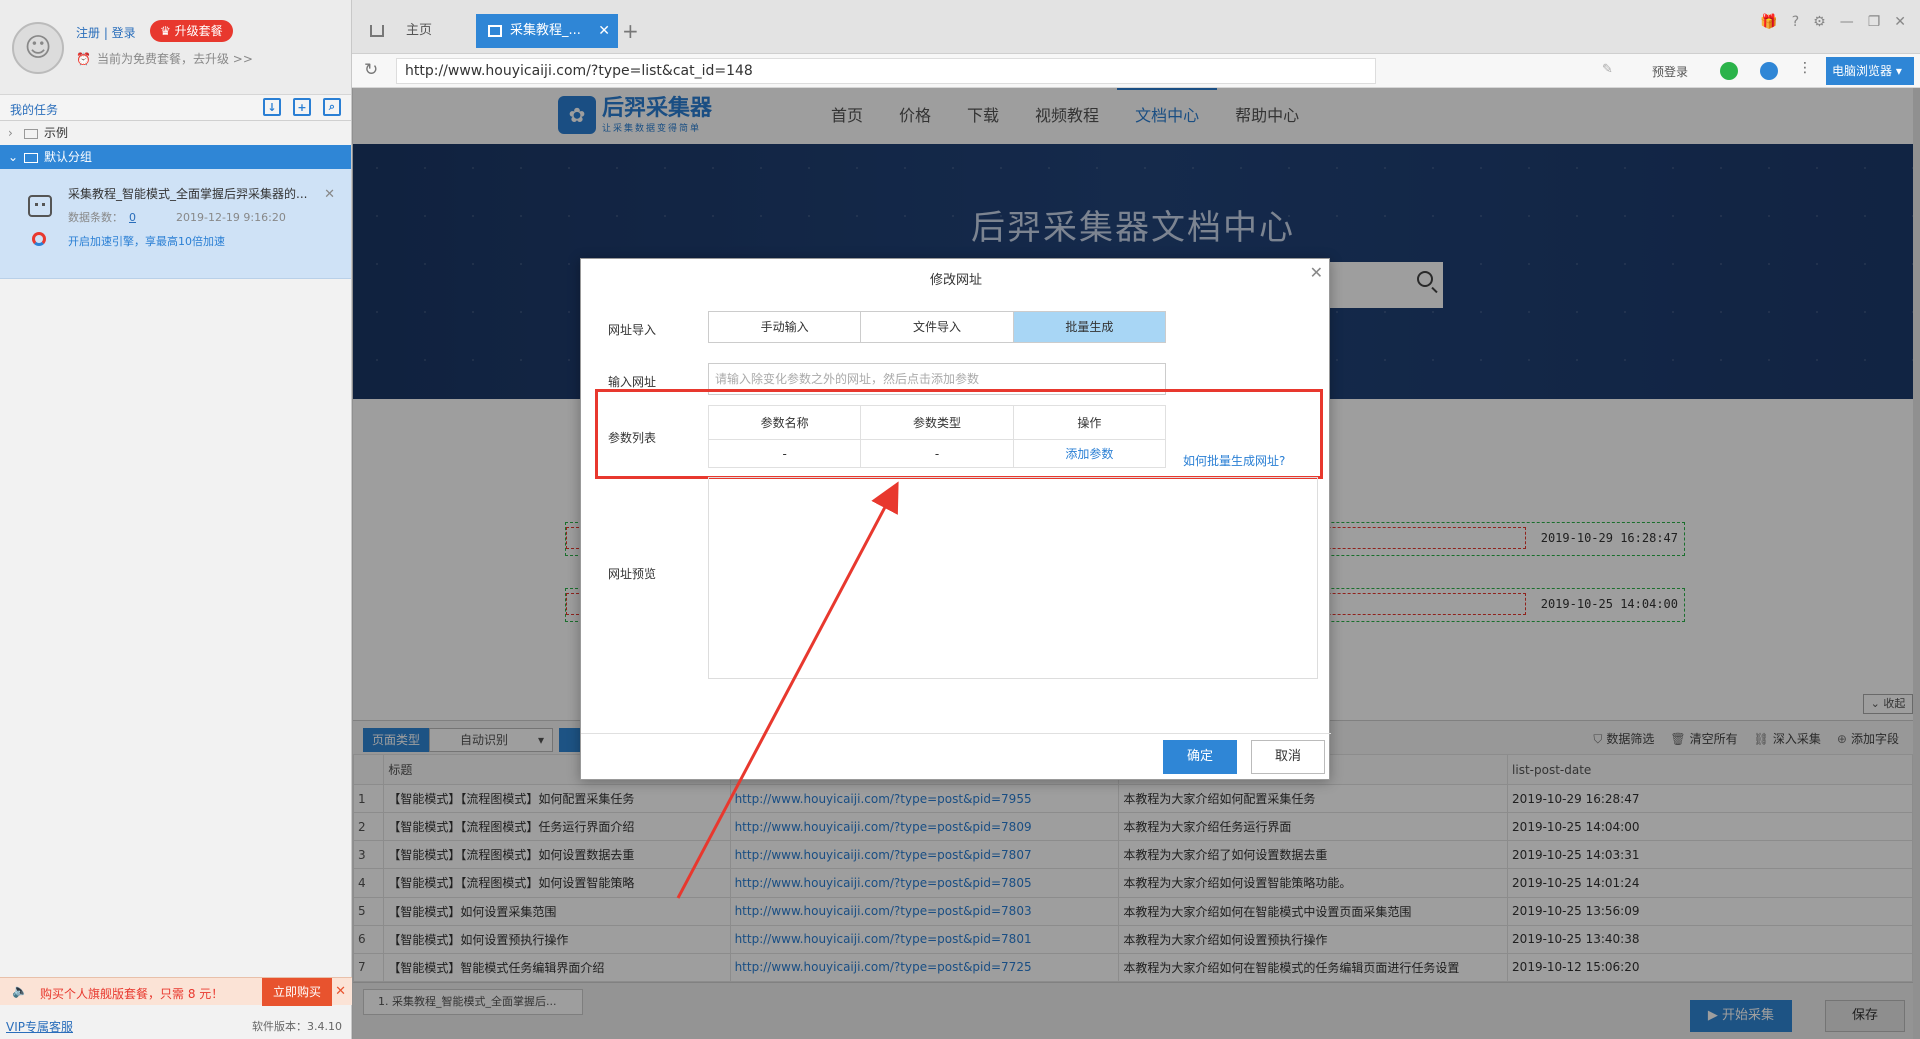 Image resolution: width=1920 pixels, height=1039 pixels. Describe the element at coordinates (632, 382) in the screenshot. I see `input-url-label: 输入网址` at that location.